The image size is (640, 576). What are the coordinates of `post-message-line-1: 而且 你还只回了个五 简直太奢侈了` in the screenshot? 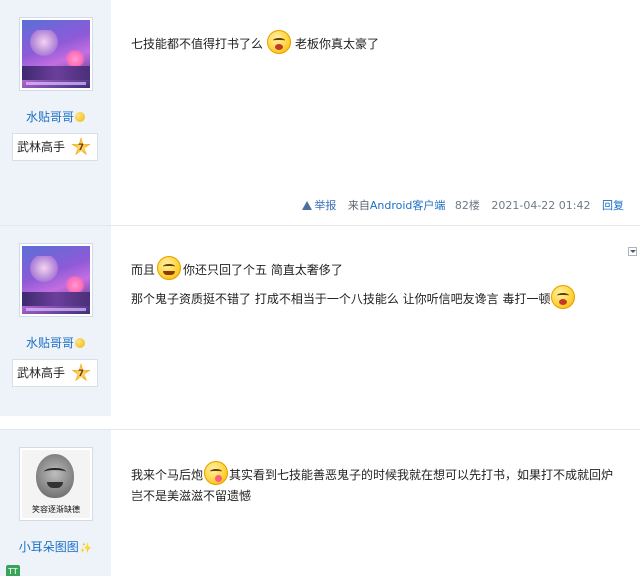 It's located at (237, 268).